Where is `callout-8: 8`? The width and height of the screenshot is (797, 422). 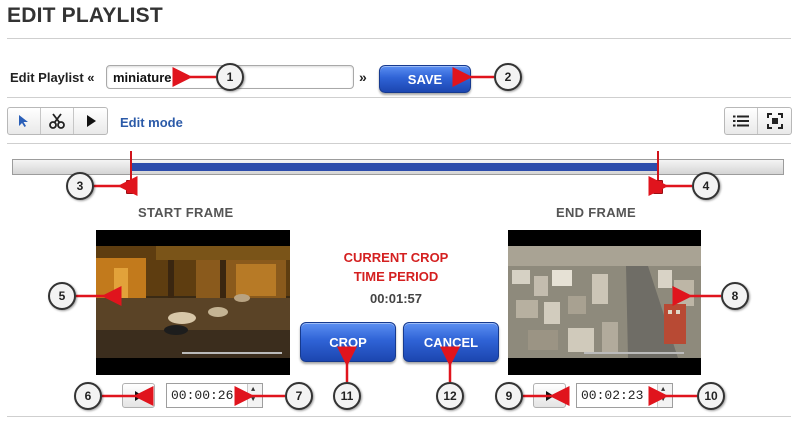
callout-8: 8 is located at coordinates (735, 296).